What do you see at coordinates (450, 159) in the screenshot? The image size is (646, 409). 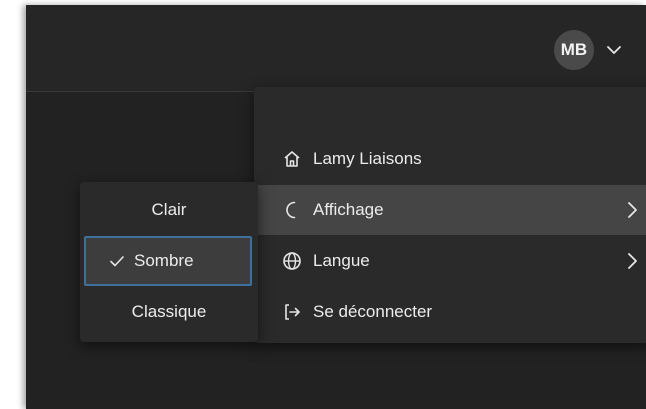 I see `menu-item-lamy-liaisons: Lamy Liaisons` at bounding box center [450, 159].